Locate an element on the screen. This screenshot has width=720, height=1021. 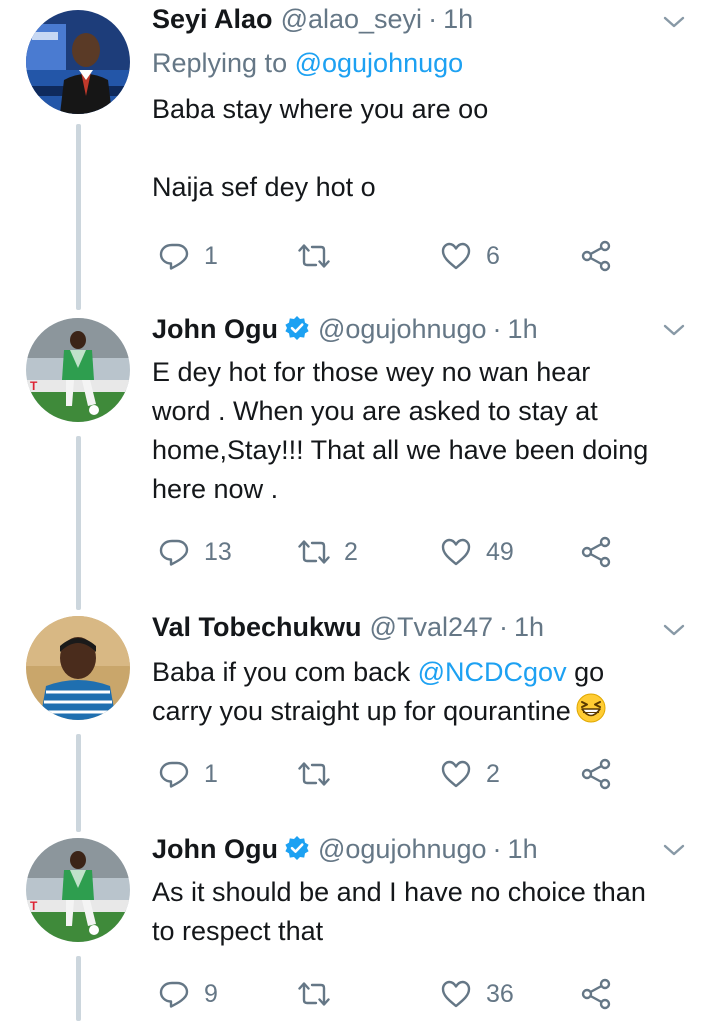
tweet-line: E dey hot for those wey no wan hear is located at coordinates (371, 372).